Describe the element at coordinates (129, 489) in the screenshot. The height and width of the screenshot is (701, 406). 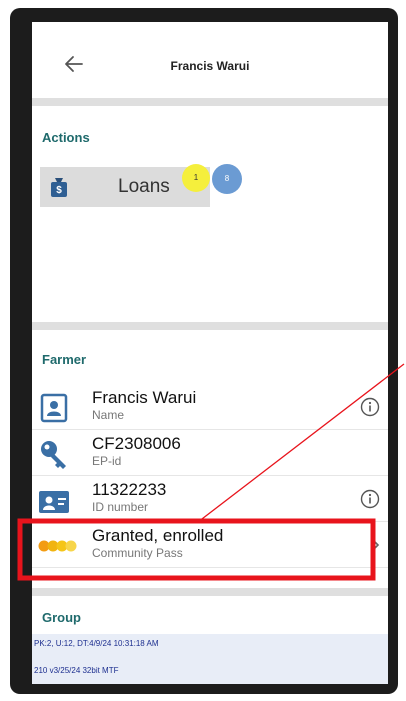
I see `row-value: 11322233` at that location.